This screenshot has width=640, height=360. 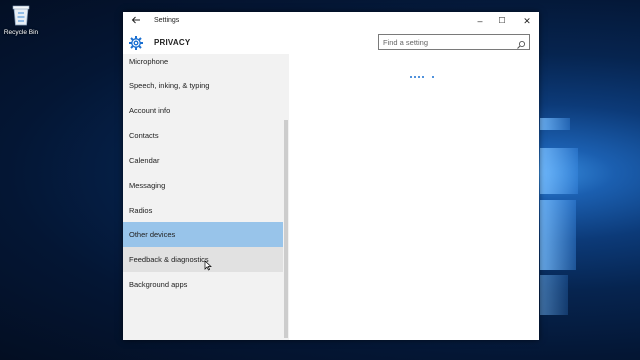 I want to click on sidebar-item-radios: Radios, so click(x=203, y=210).